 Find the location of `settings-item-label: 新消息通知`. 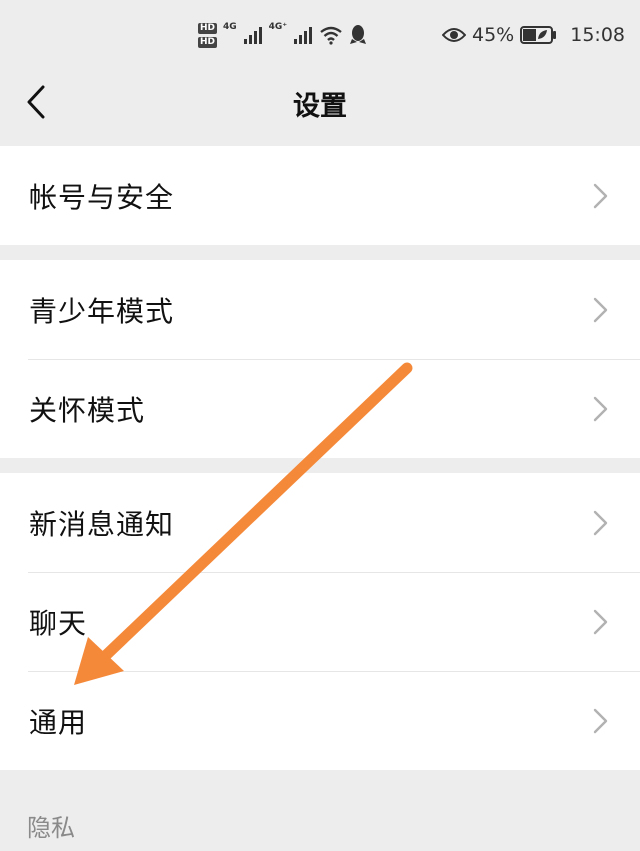

settings-item-label: 新消息通知 is located at coordinates (102, 524).